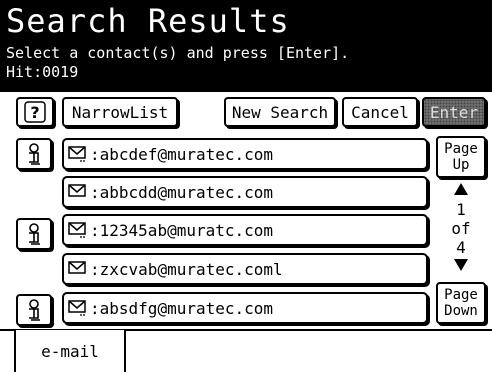  What do you see at coordinates (120, 112) in the screenshot?
I see `narrow-list-button: NarrowList` at bounding box center [120, 112].